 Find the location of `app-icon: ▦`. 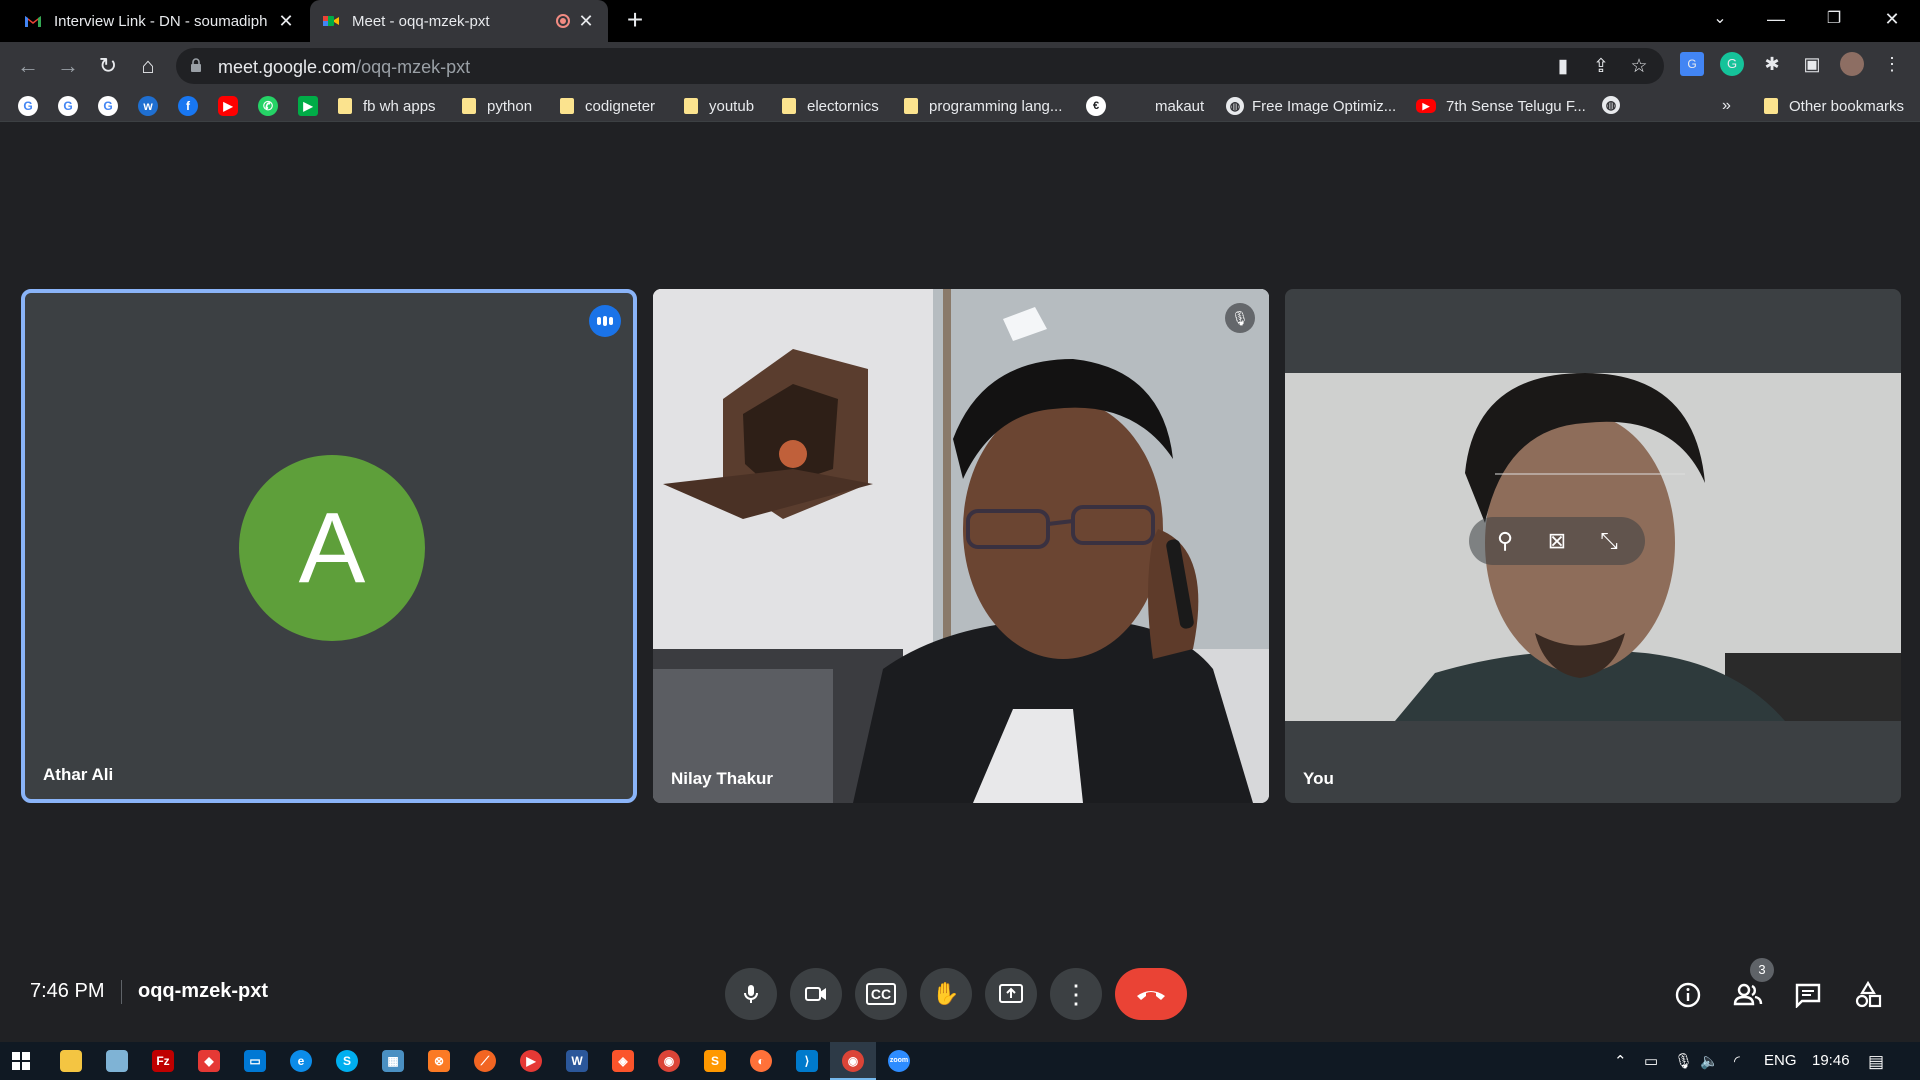

app-icon: ▦ is located at coordinates (393, 1061).